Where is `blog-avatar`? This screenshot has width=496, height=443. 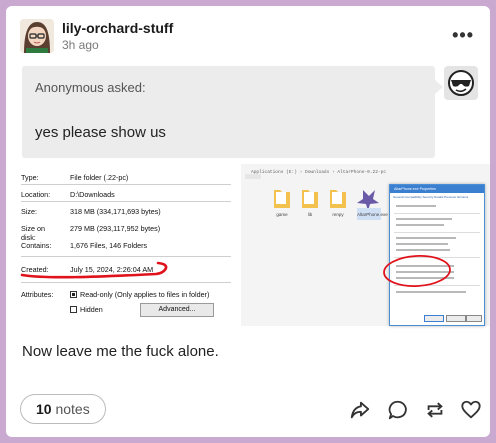
blog-avatar is located at coordinates (37, 36).